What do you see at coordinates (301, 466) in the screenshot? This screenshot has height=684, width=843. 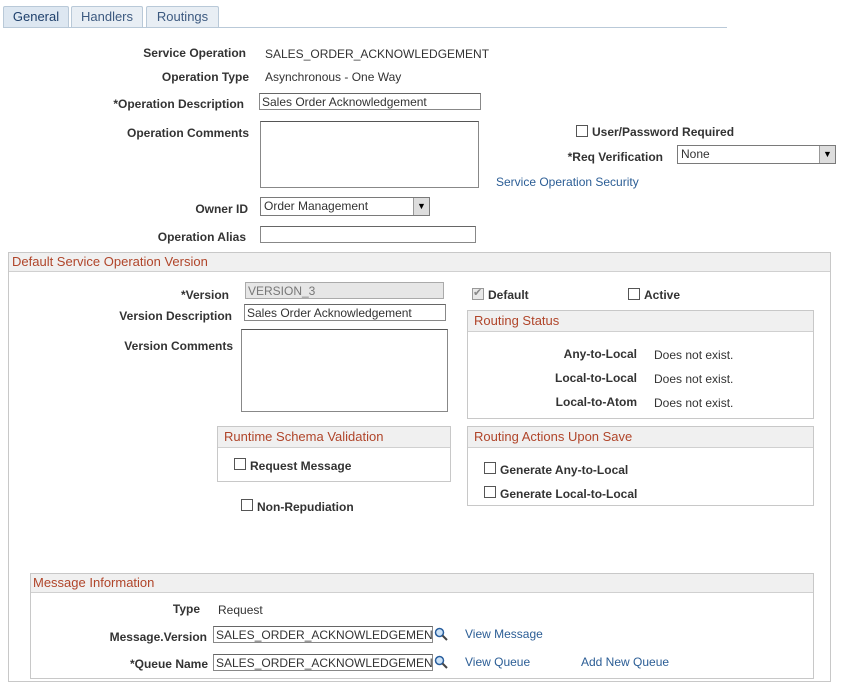 I see `request-message-label: Request Message` at bounding box center [301, 466].